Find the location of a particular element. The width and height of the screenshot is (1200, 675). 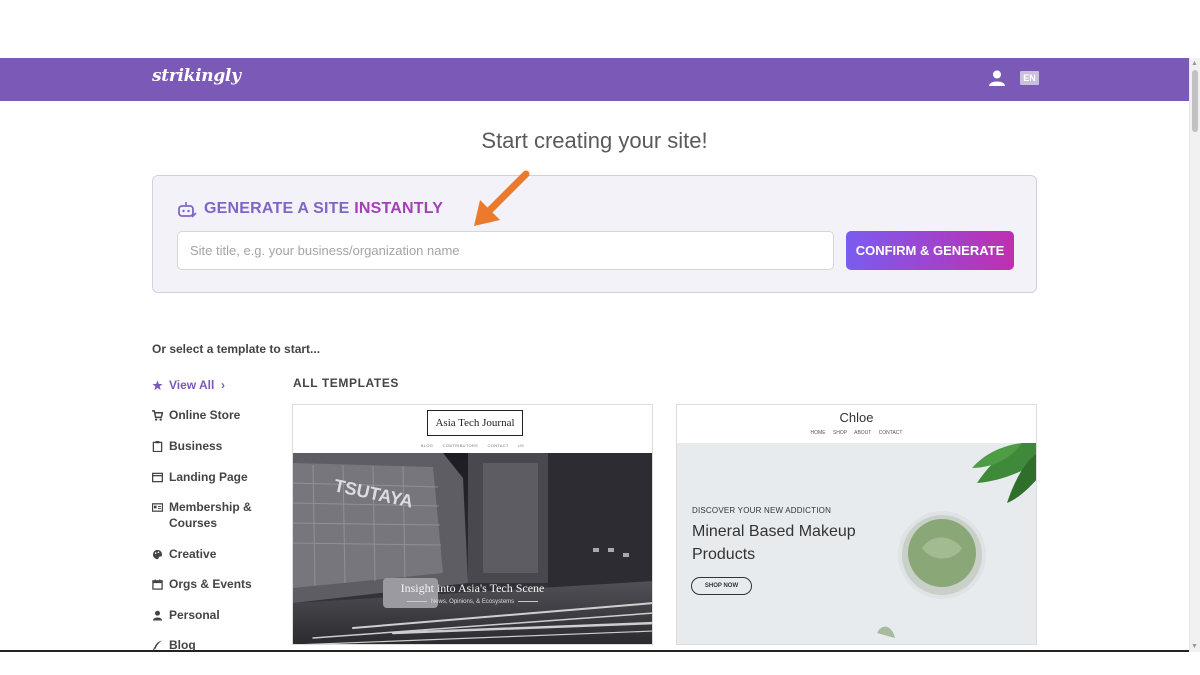

generate-title: GENERATE A SITE INSTANTLY is located at coordinates (323, 209).